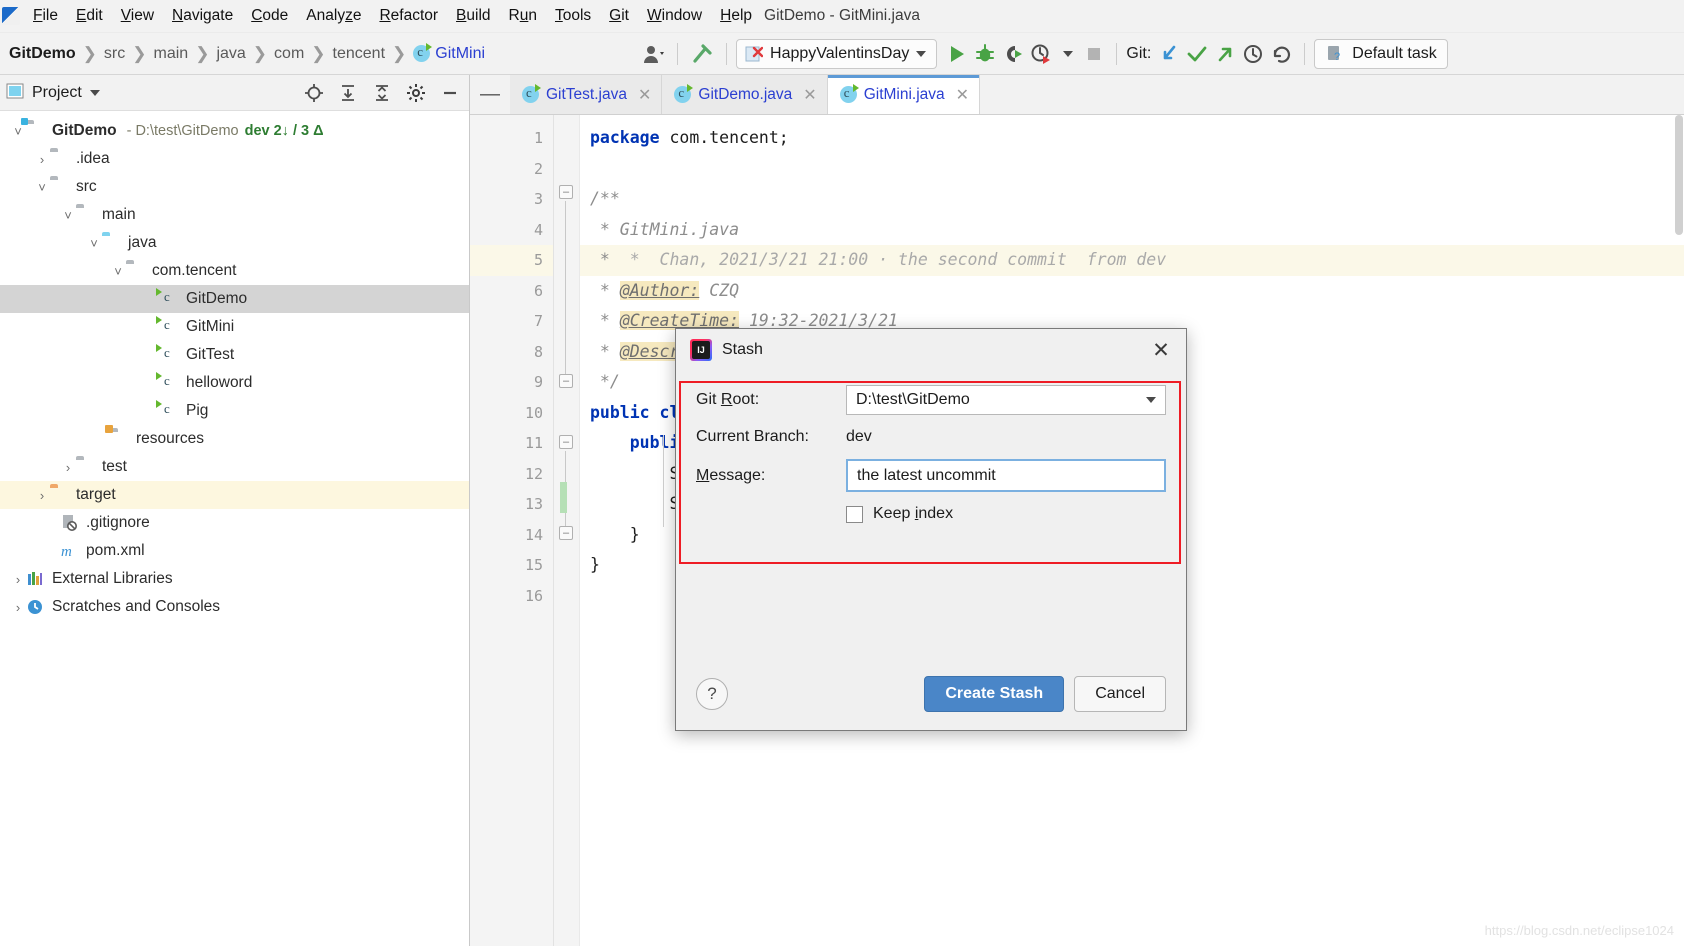 This screenshot has height=946, width=1684. I want to click on breadcrumb-item-0: GitDemo, so click(42, 54).